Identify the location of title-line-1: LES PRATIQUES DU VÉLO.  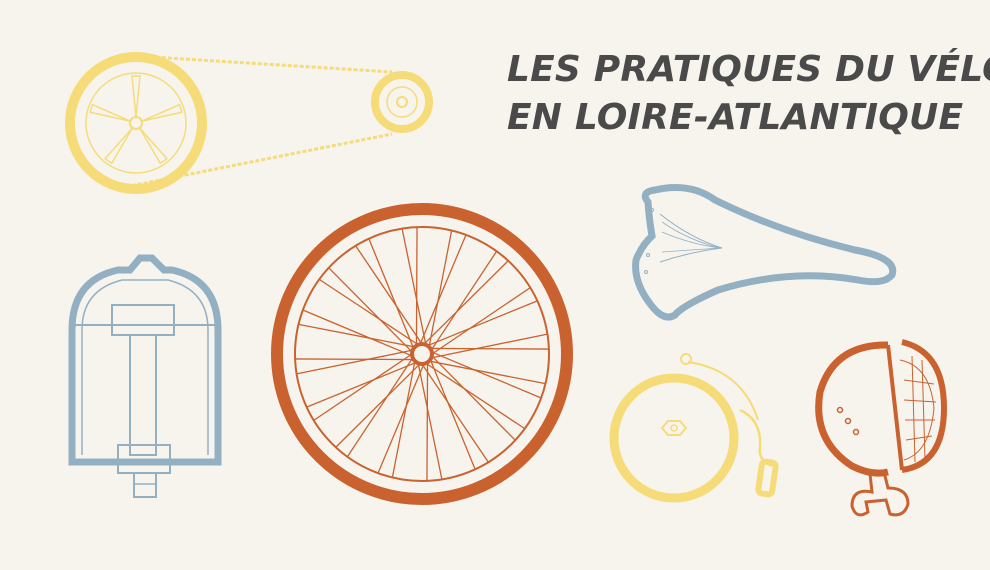
(748, 69).